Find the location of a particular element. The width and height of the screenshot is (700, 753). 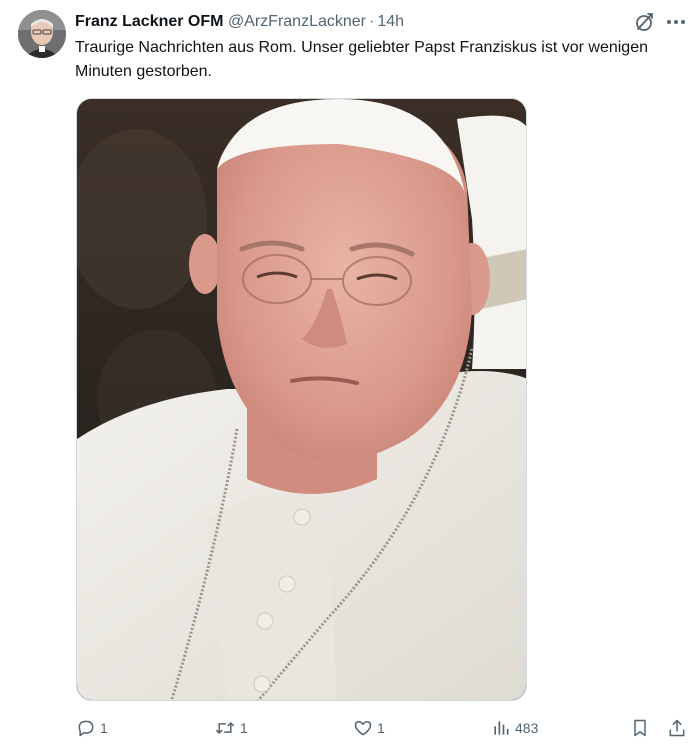

view-count: 483 is located at coordinates (527, 728).